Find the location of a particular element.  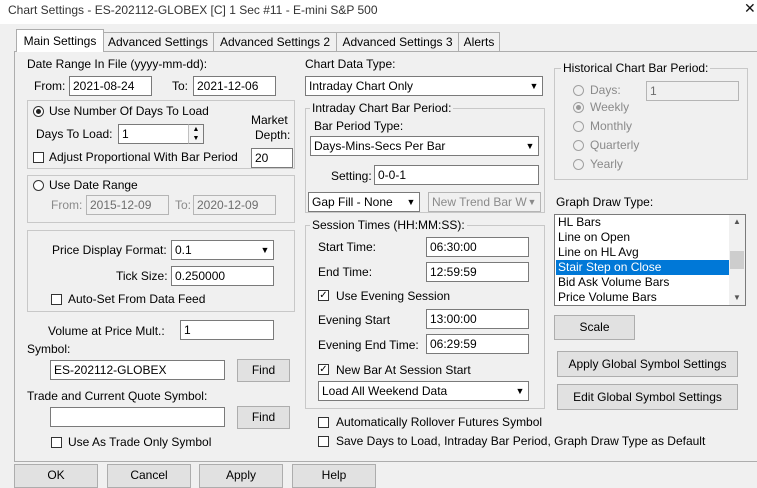

tick-size-label: Tick Size: is located at coordinates (142, 276).